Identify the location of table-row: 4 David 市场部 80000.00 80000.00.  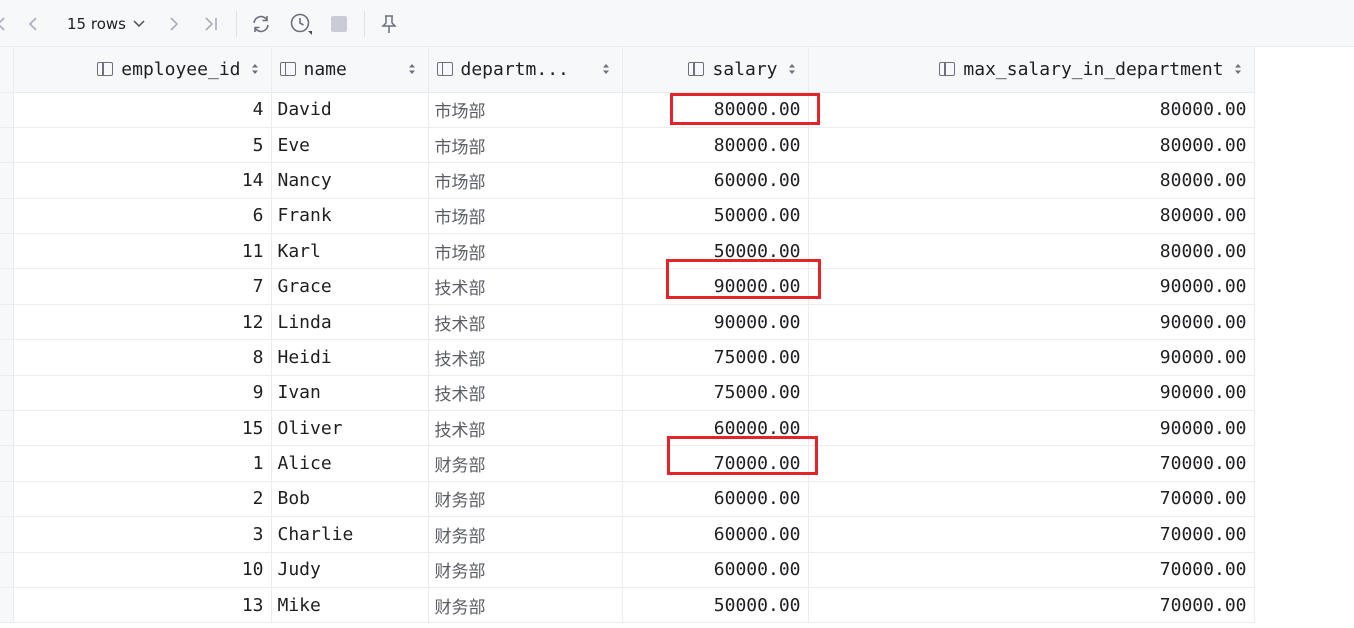
(627, 110).